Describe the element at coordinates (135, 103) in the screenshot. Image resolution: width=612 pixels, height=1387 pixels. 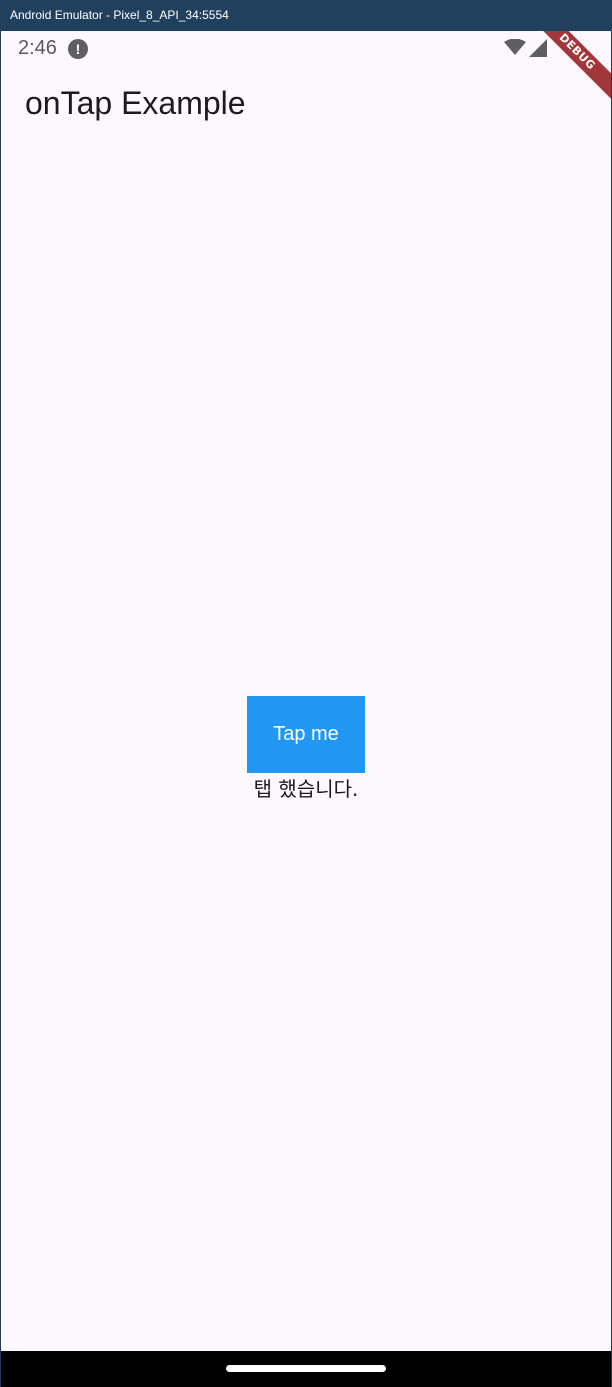
I see `app-bar-title: onTap Example` at that location.